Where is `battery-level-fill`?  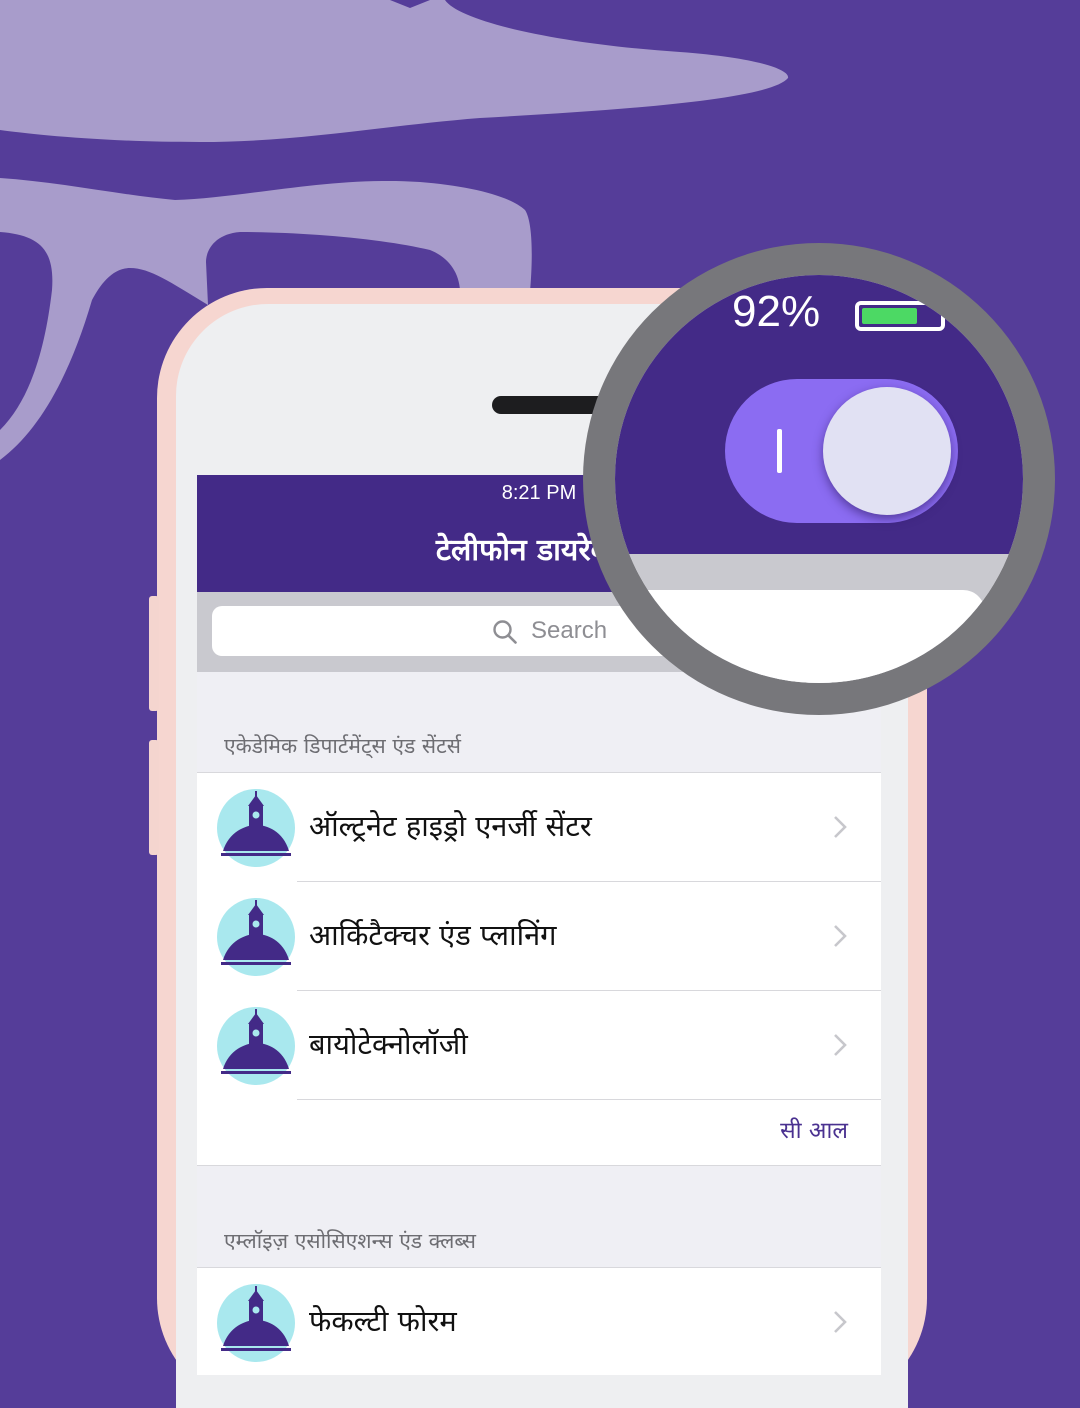
battery-level-fill is located at coordinates (889, 316).